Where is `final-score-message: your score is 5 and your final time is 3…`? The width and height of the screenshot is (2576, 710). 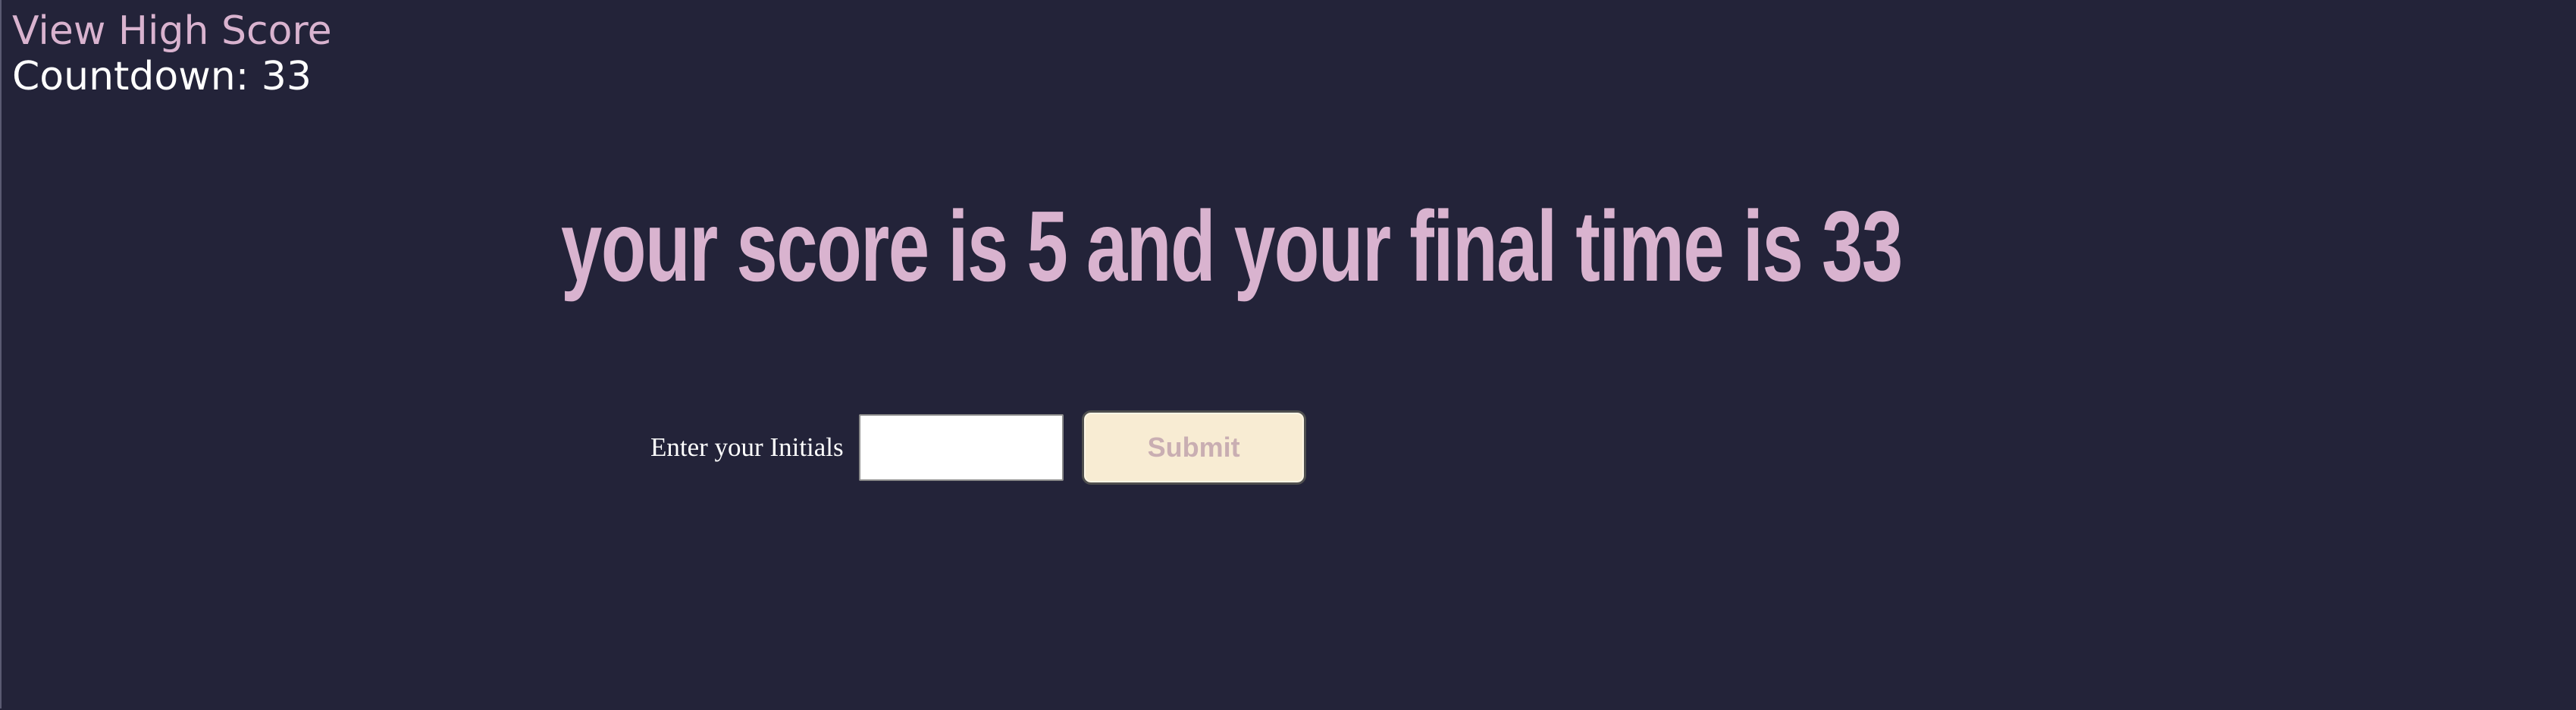 final-score-message: your score is 5 and your final time is 3… is located at coordinates (1232, 246).